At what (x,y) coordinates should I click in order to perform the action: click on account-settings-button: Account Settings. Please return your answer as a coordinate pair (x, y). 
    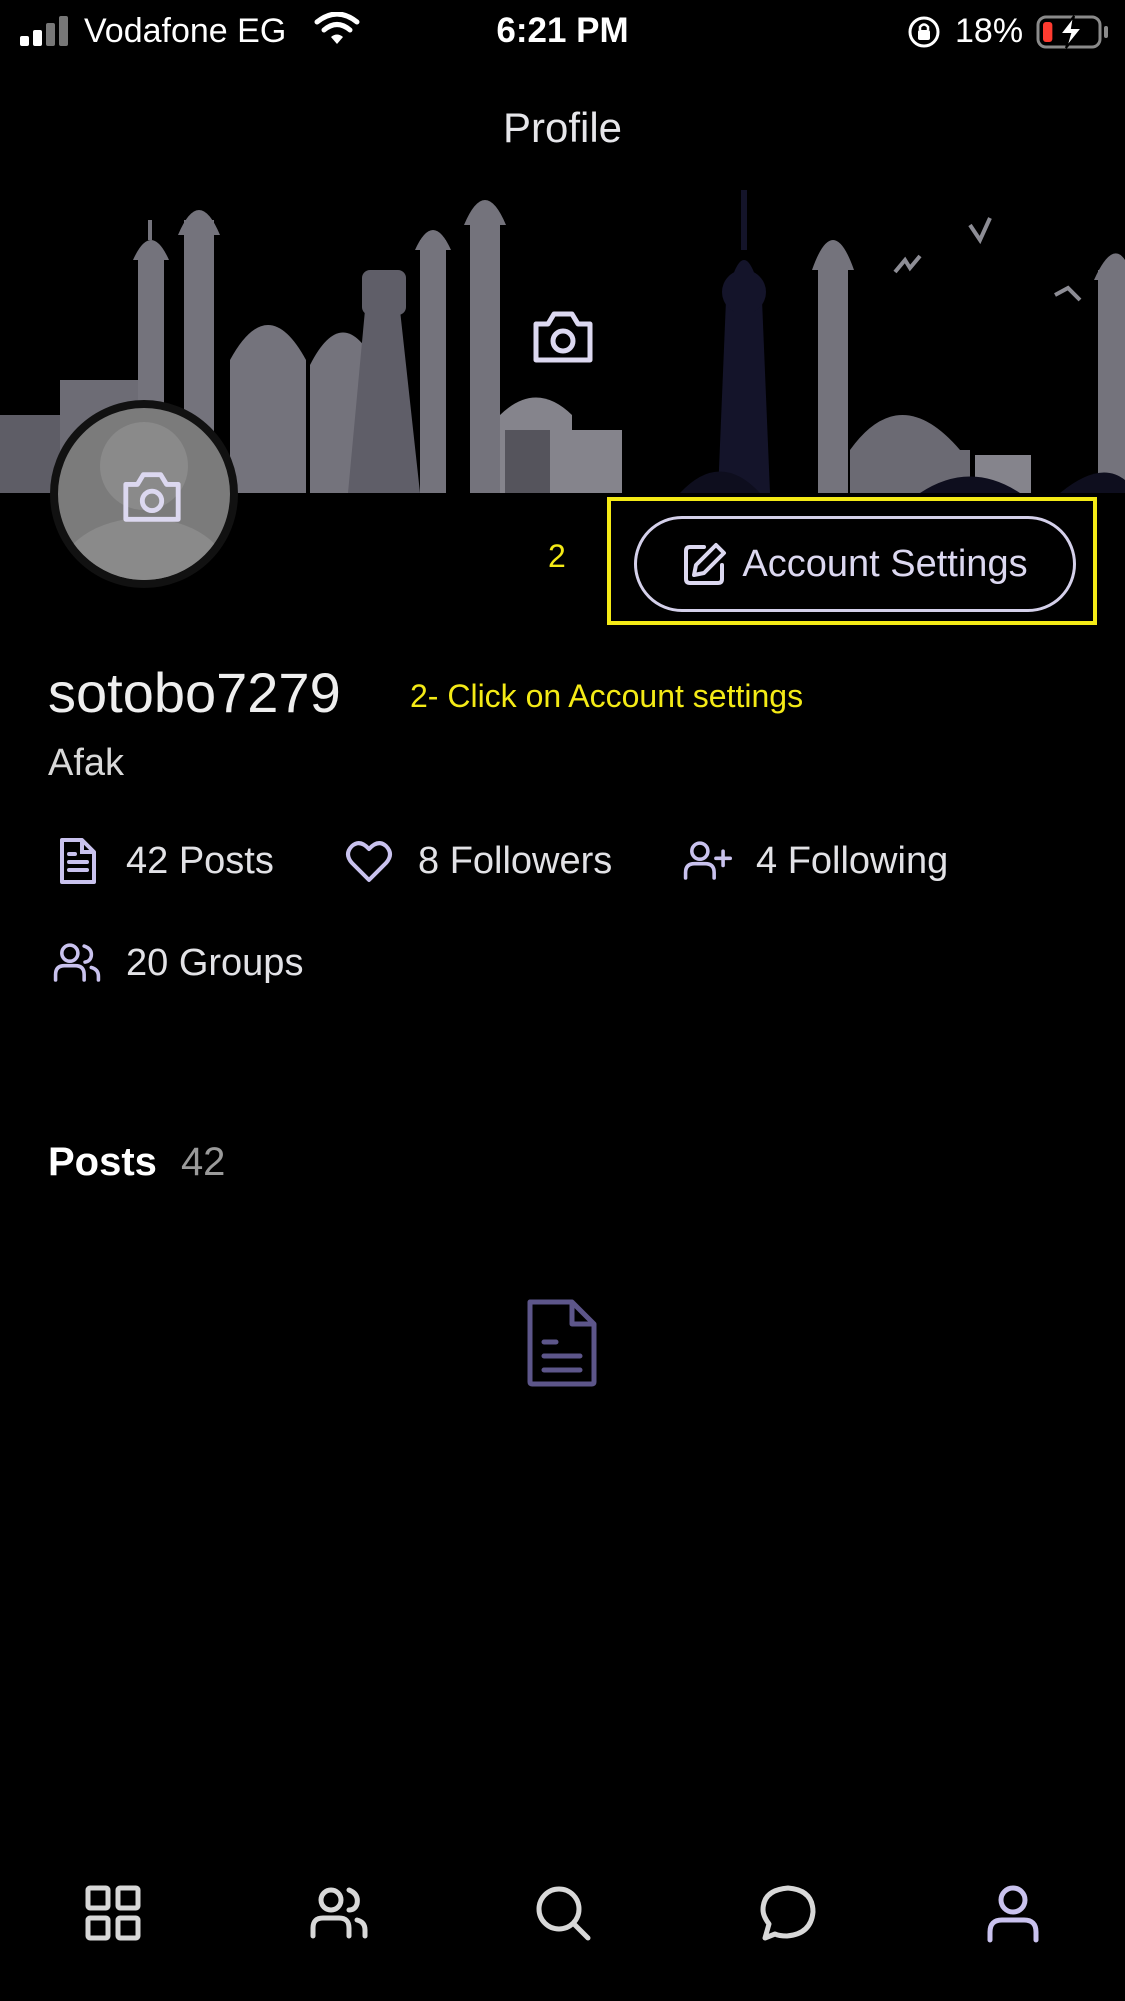
    Looking at the image, I should click on (855, 564).